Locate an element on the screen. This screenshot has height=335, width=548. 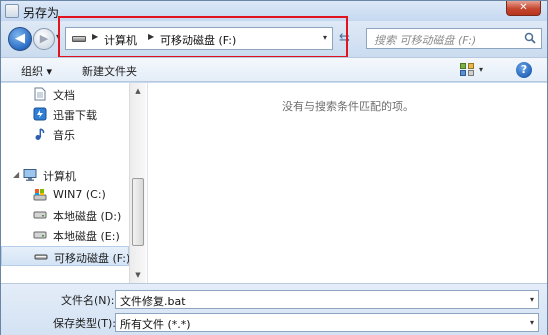
sidebar-item-computer: ◢ 计算机 is located at coordinates (65, 175).